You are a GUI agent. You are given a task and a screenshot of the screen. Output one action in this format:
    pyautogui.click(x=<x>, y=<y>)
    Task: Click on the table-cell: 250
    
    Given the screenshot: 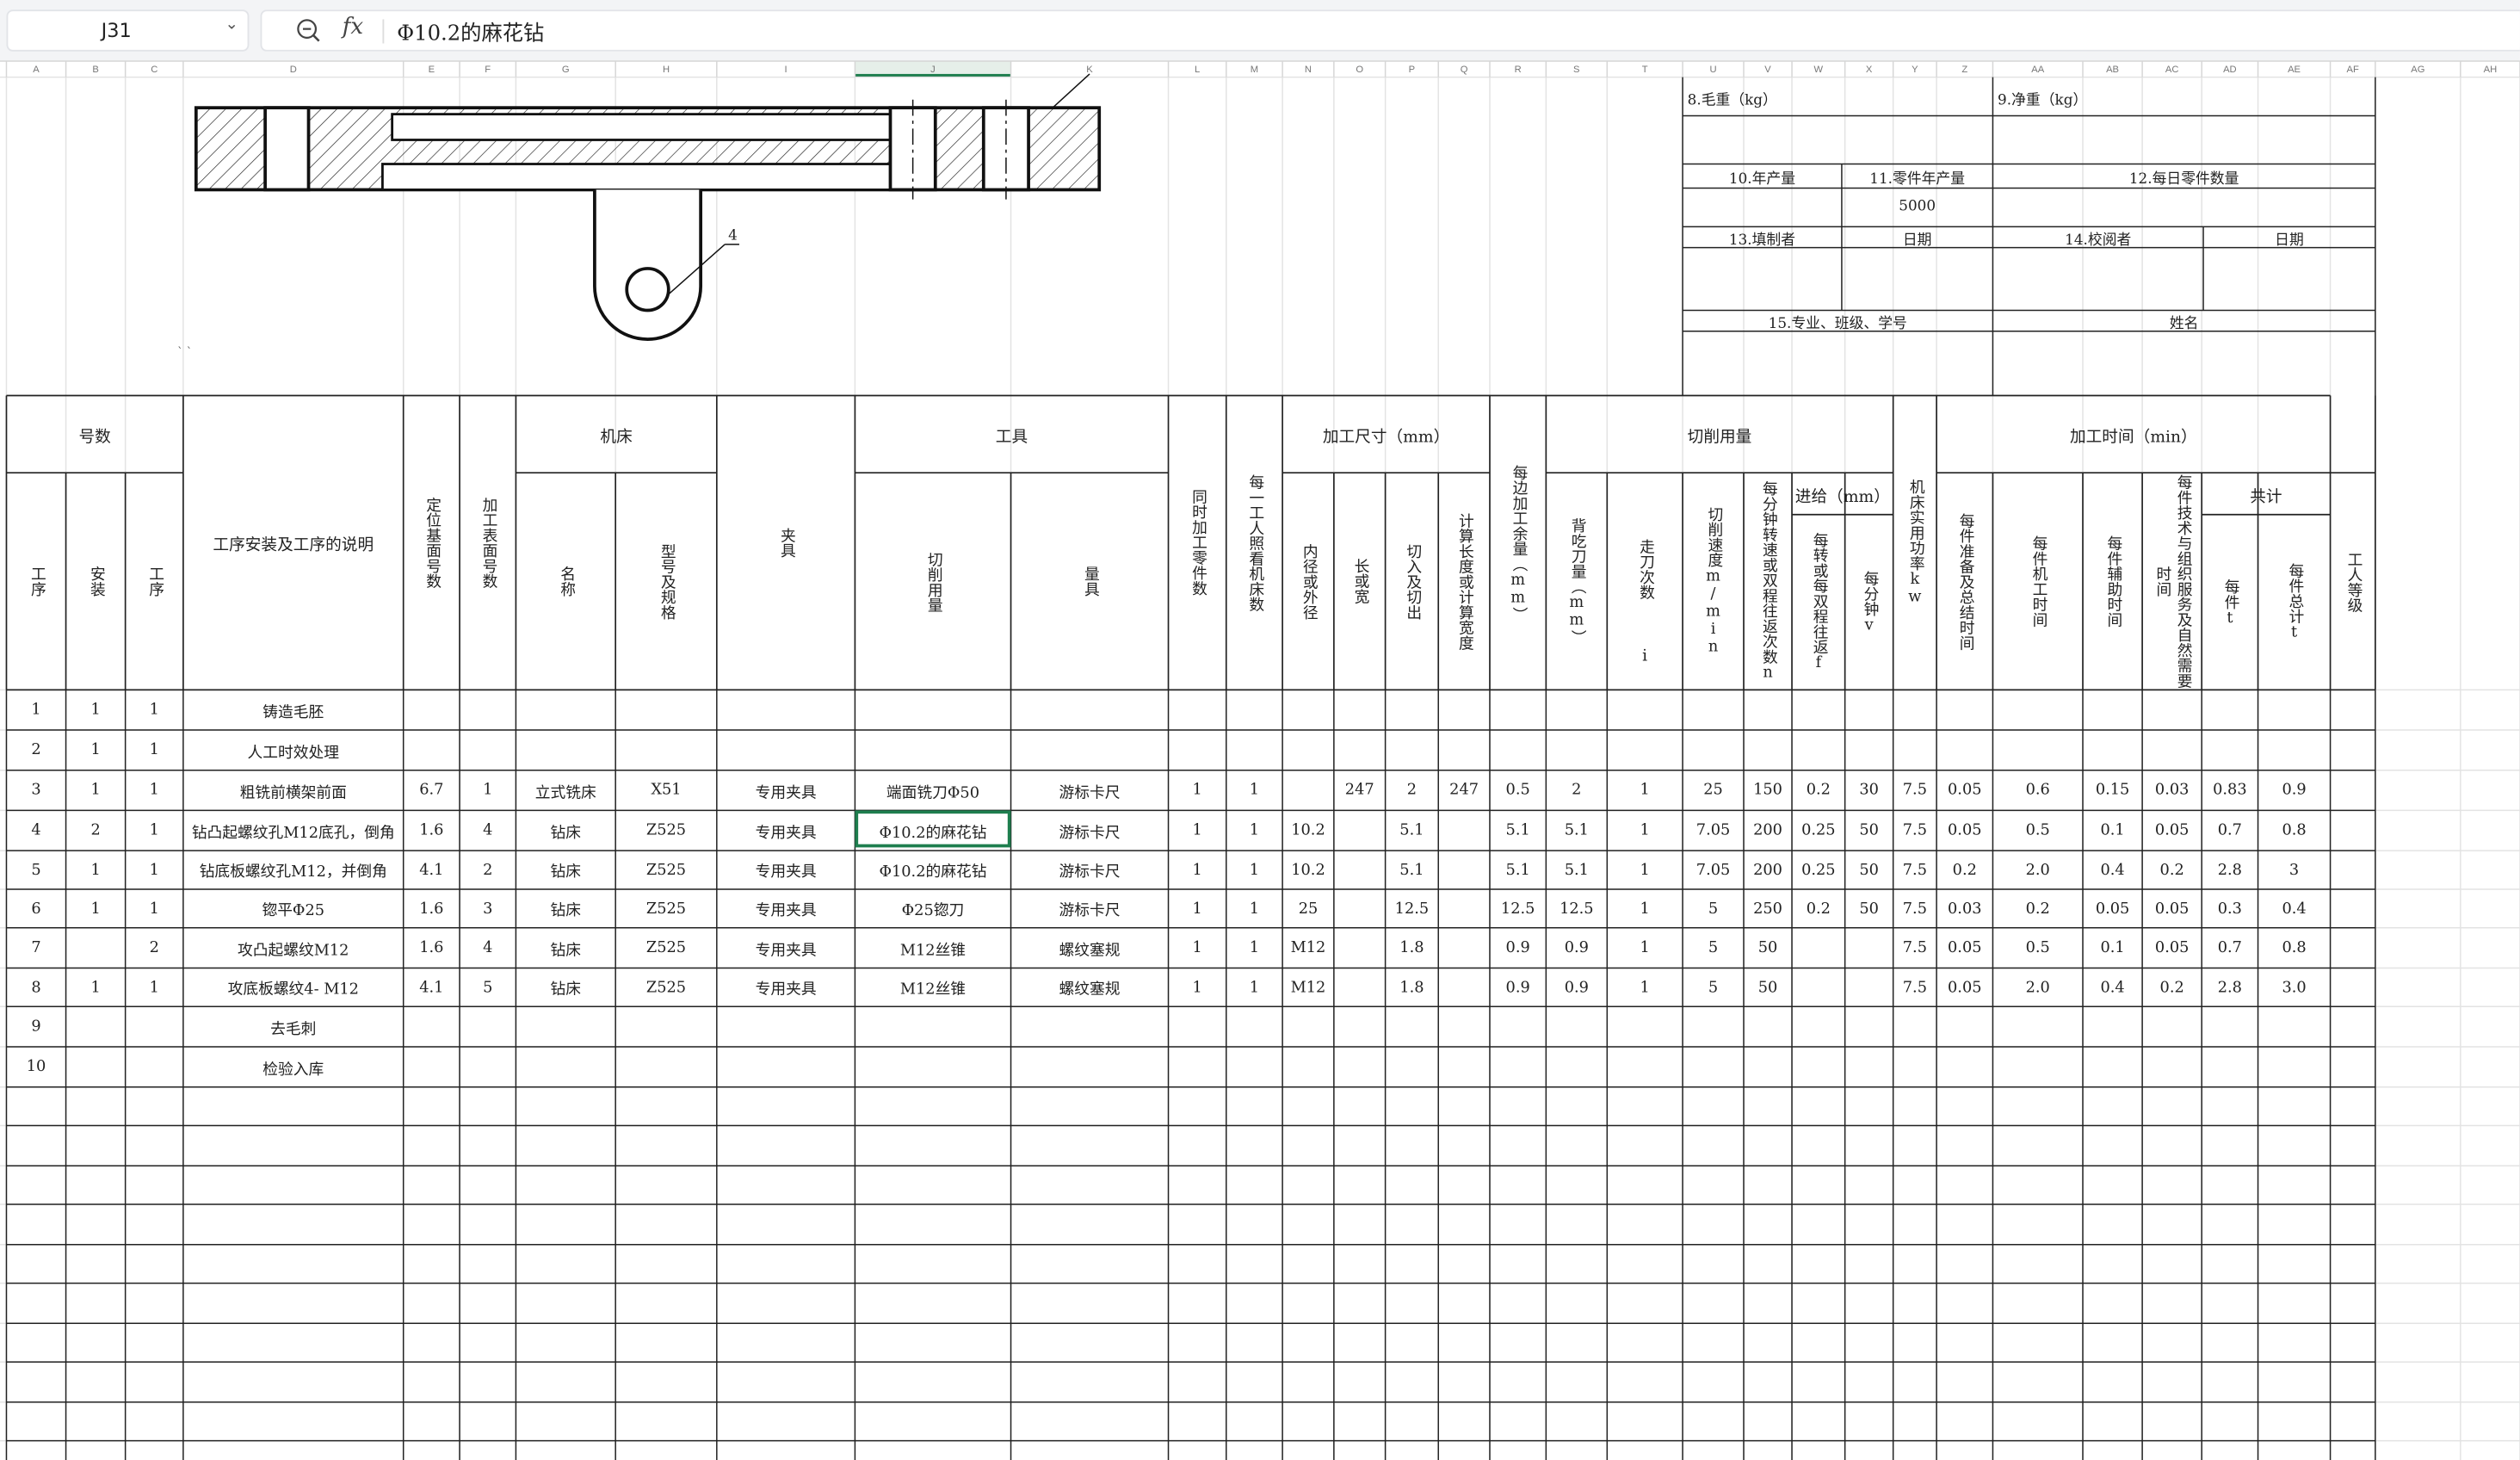 What is the action you would take?
    pyautogui.click(x=1768, y=909)
    